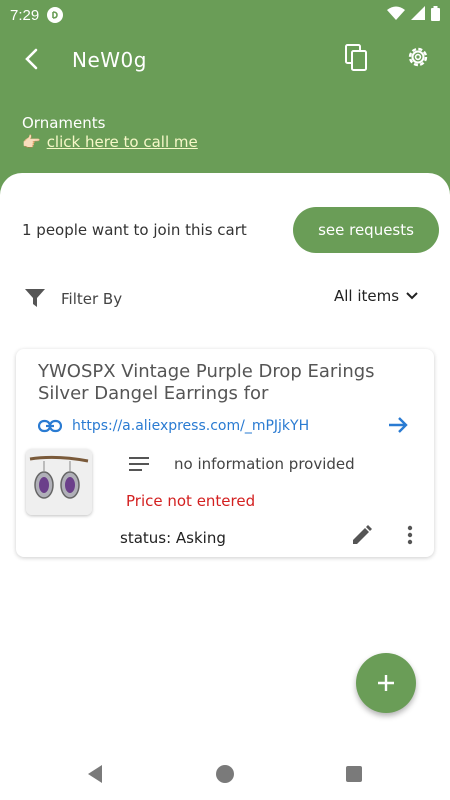  Describe the element at coordinates (264, 464) in the screenshot. I see `item-description: no information provided` at that location.